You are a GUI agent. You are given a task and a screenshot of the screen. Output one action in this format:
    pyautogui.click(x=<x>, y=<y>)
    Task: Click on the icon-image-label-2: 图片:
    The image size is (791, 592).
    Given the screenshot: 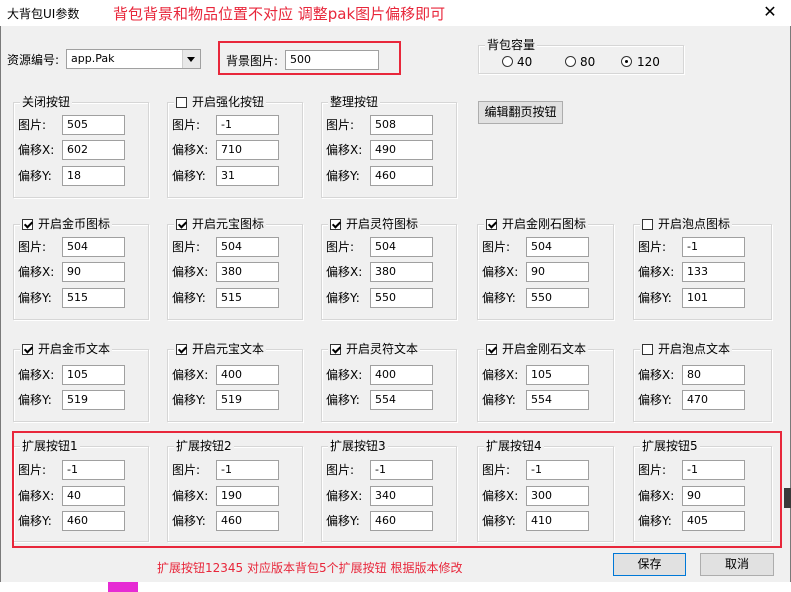 What is the action you would take?
    pyautogui.click(x=186, y=247)
    